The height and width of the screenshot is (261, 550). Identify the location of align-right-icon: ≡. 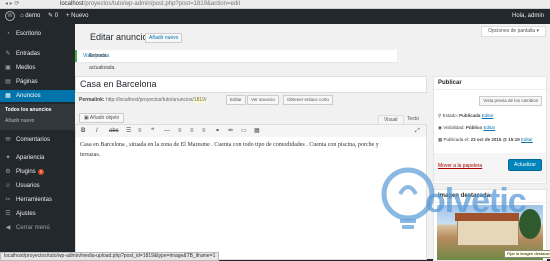
(204, 131).